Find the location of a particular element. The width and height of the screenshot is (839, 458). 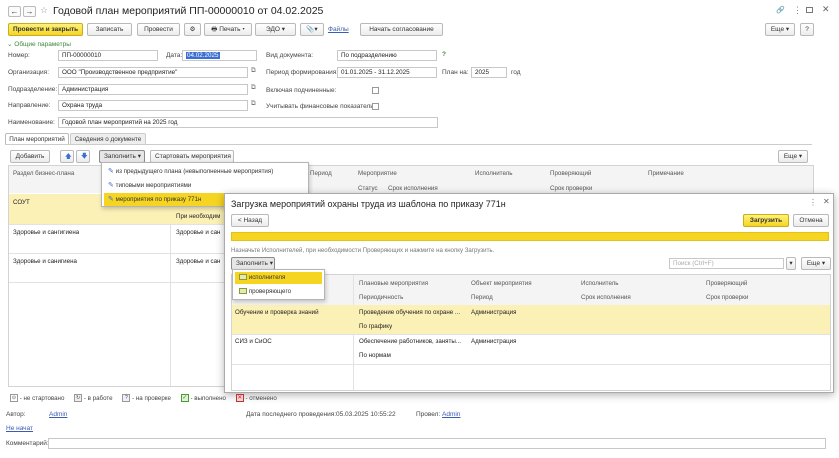

posted-link: Admin is located at coordinates (451, 414).